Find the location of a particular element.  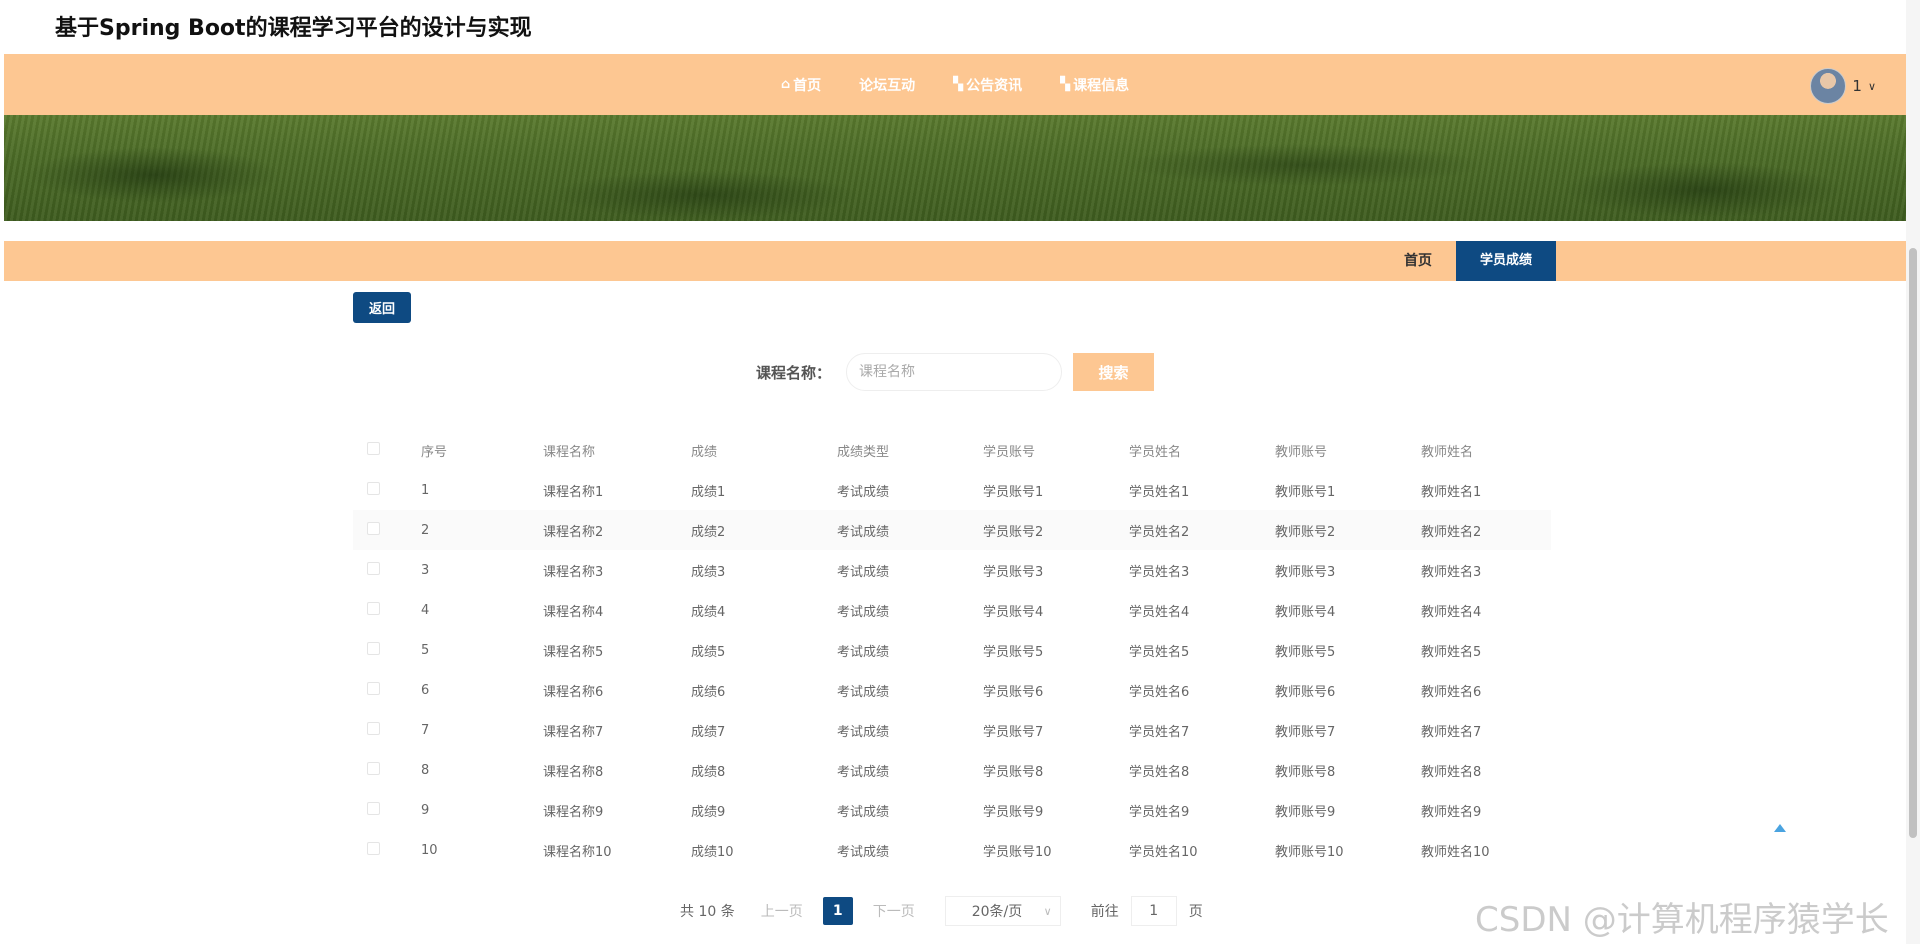

pagination: 共 10 条 上一页 1 下一页 20条/页 ∨ 前往 页 is located at coordinates (941, 911).